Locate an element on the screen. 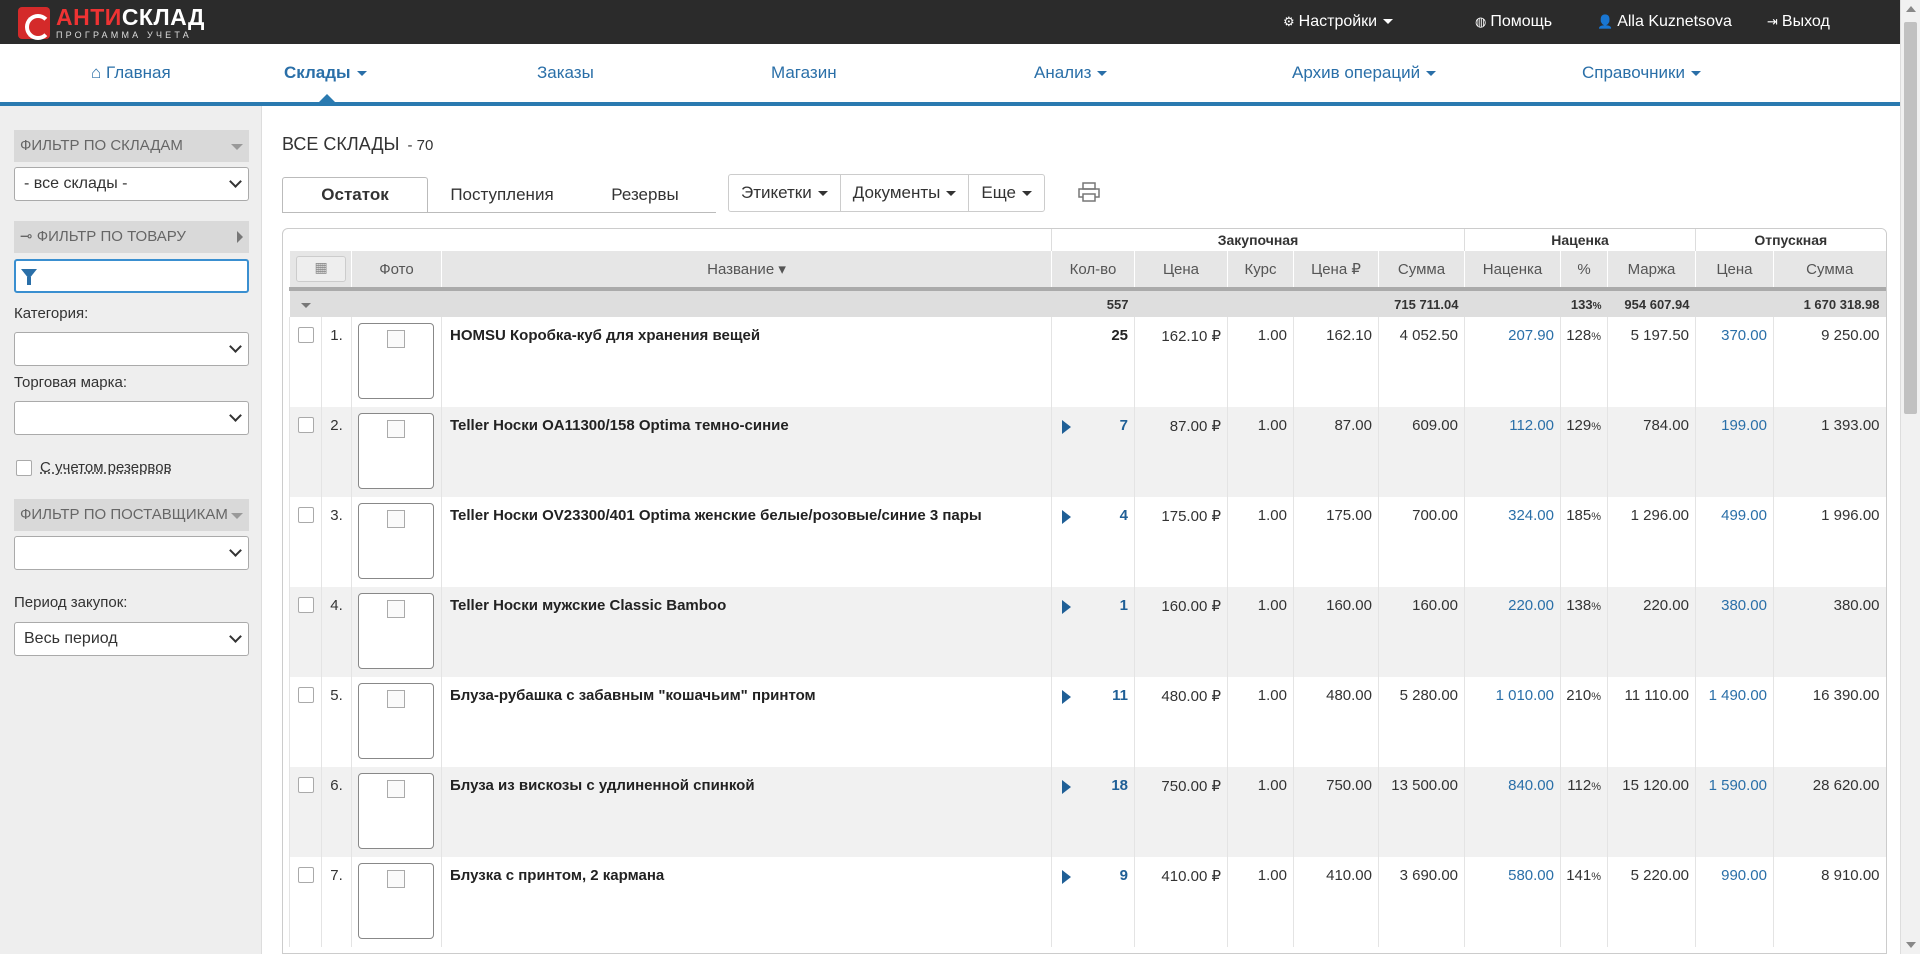 This screenshot has width=1920, height=954. row-retail-price: 499.00 is located at coordinates (1734, 542).